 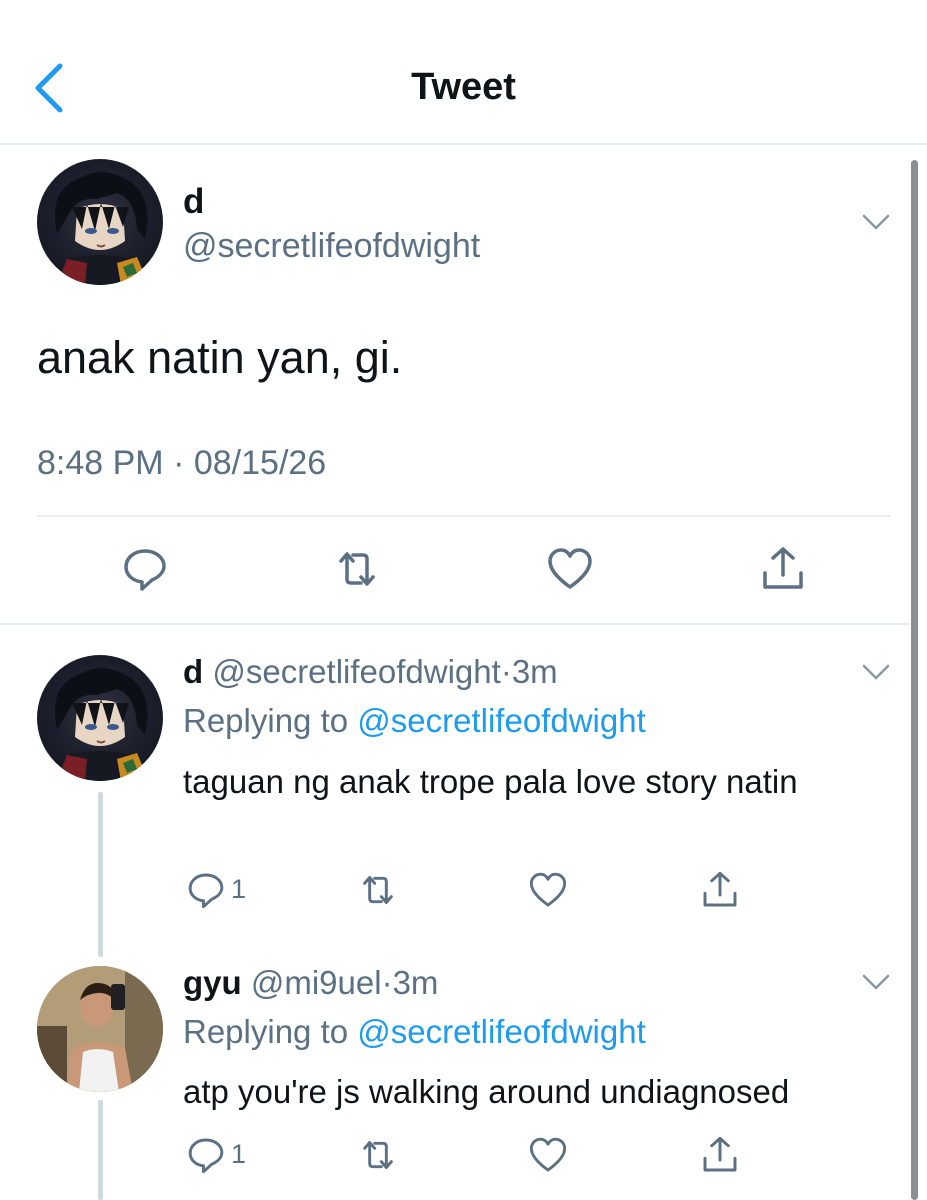 What do you see at coordinates (486, 1091) in the screenshot?
I see `reply-text: atp you're js walking around undiagnosed` at bounding box center [486, 1091].